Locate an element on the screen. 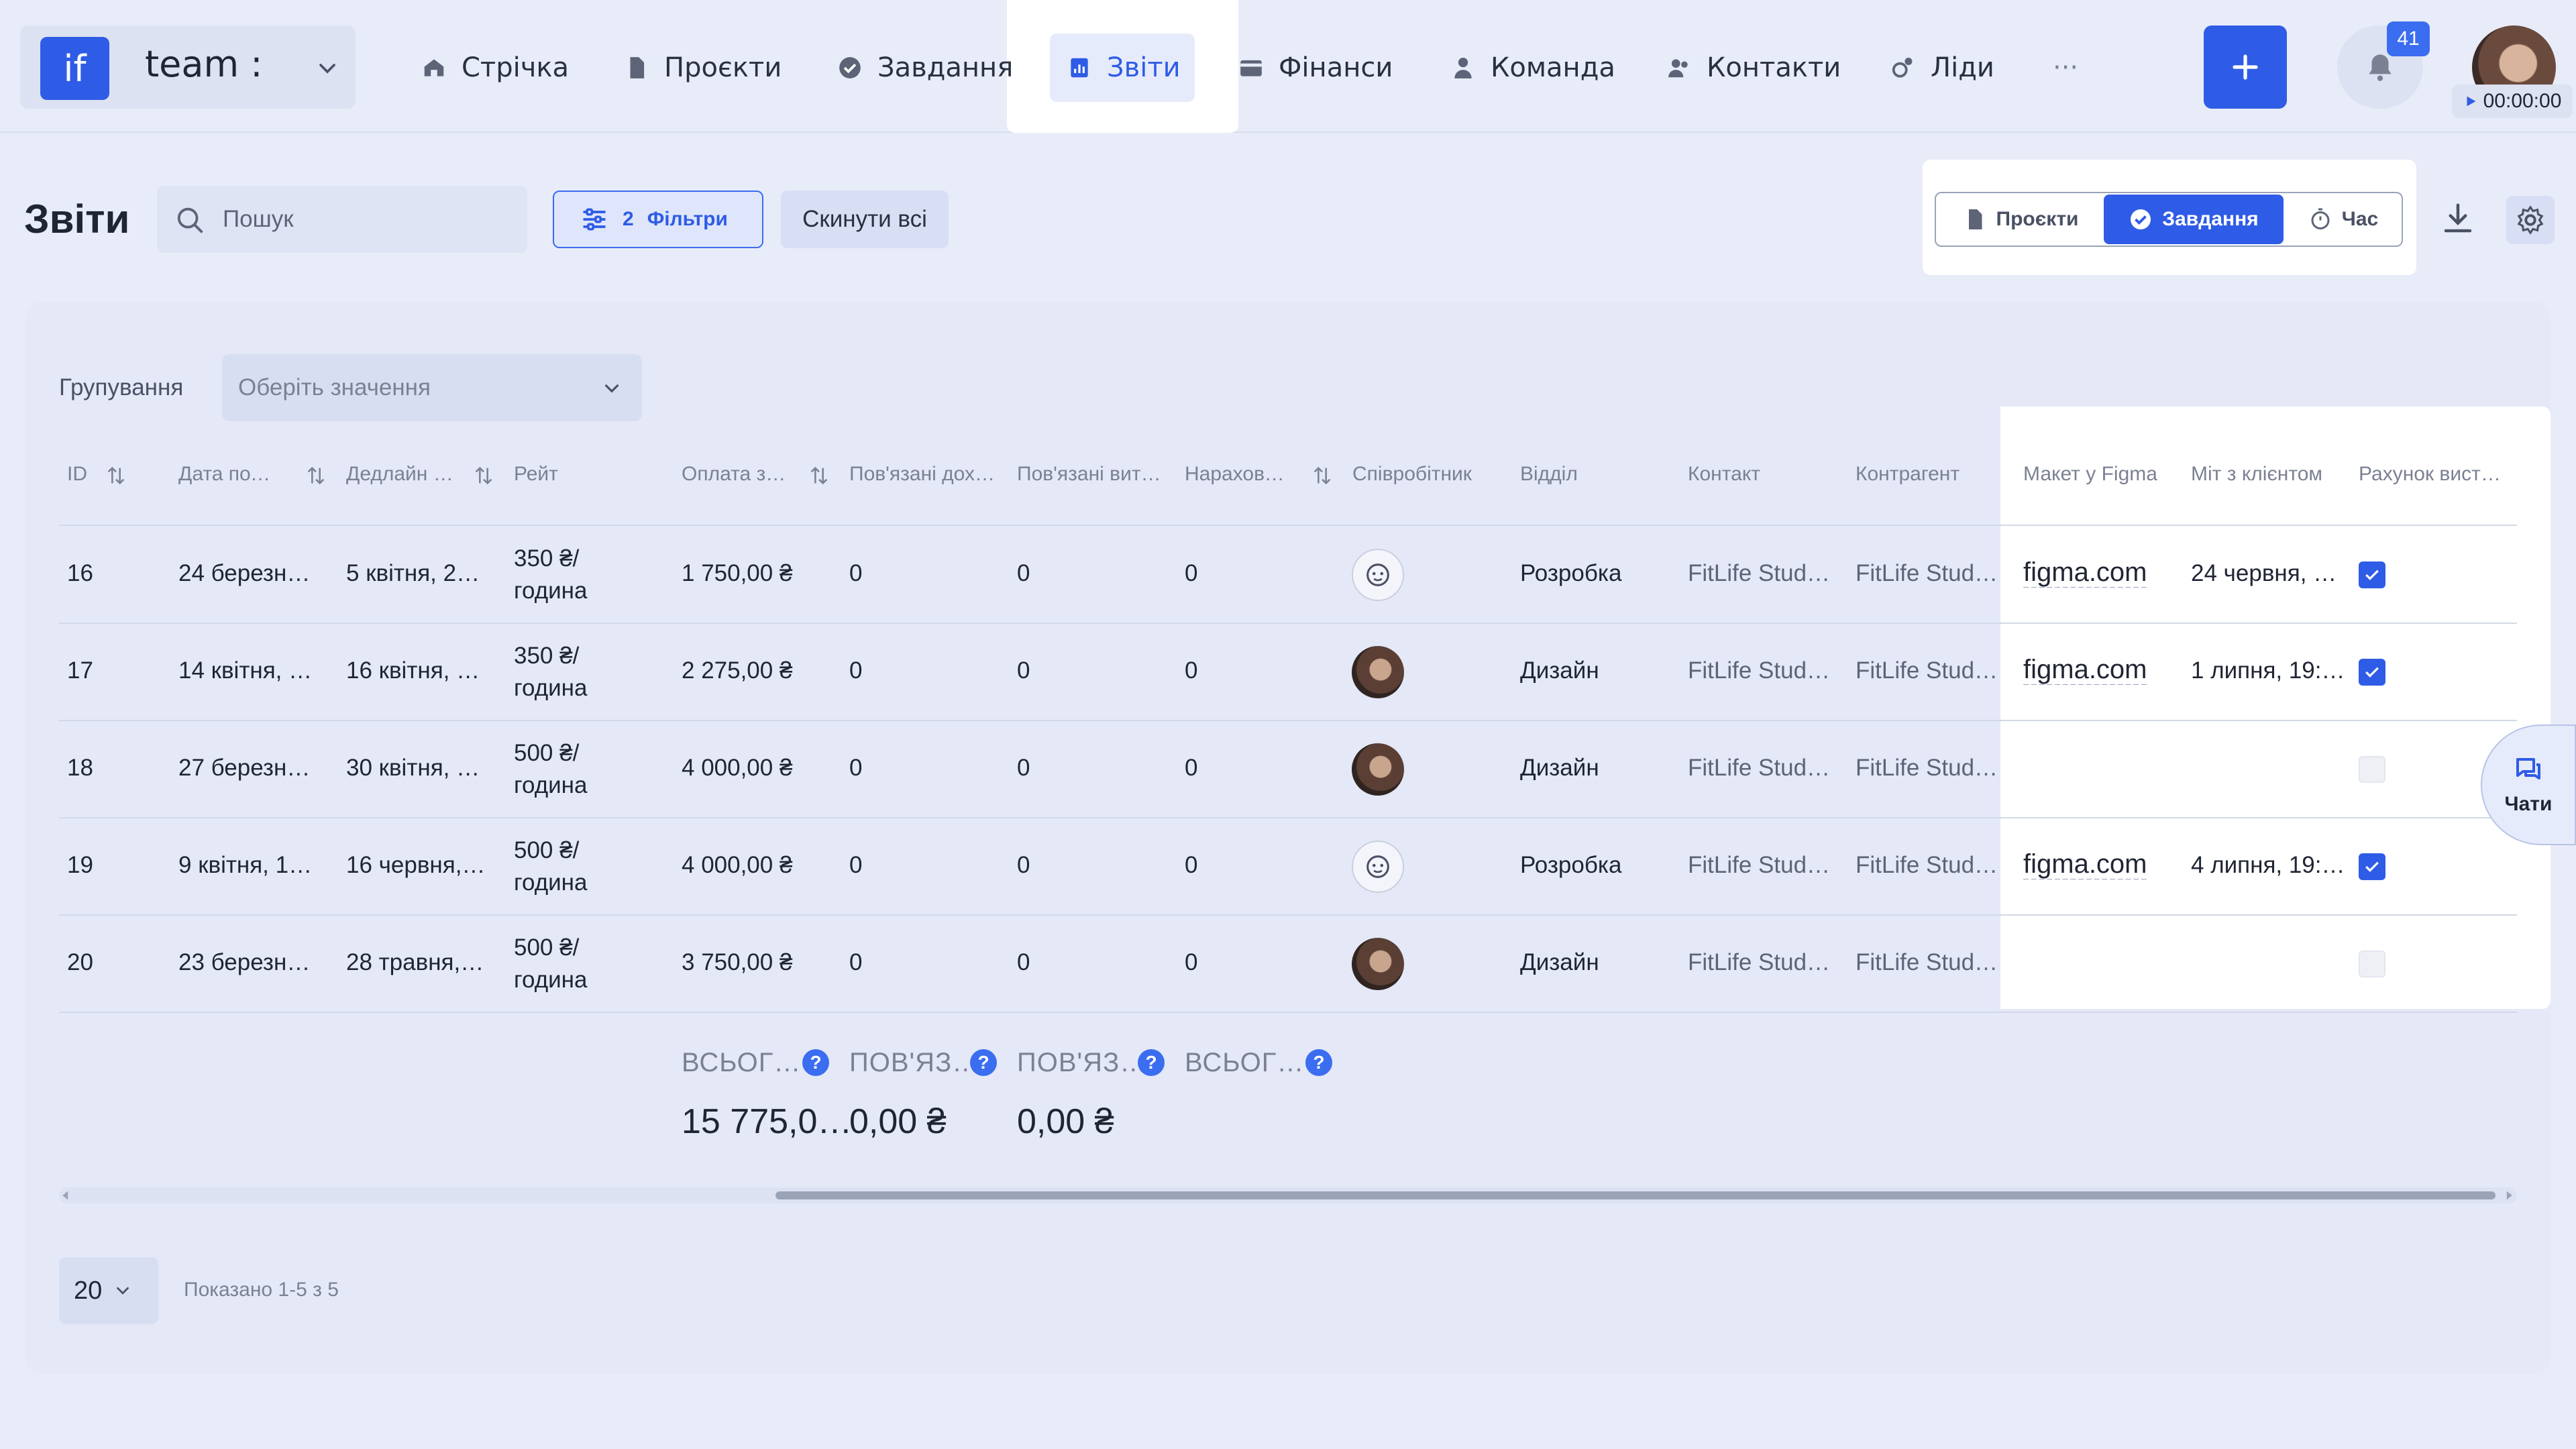 The image size is (2576, 1449). page-size-select: 20 is located at coordinates (108, 1290).